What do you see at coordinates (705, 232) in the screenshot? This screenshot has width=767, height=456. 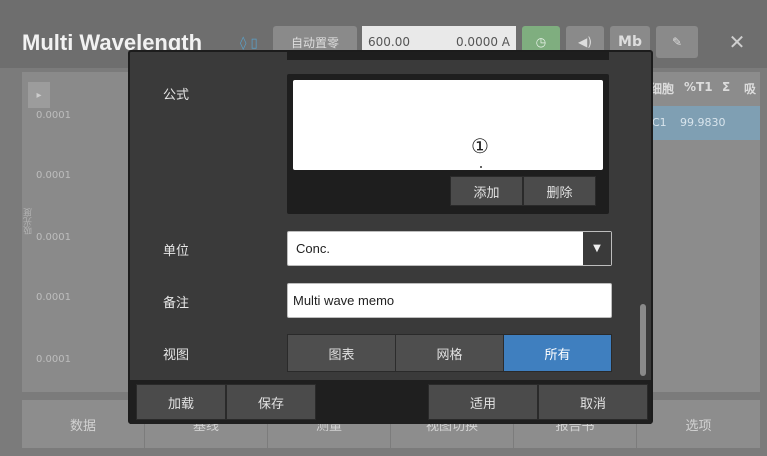 I see `results-table: 细胞 %T1 Σ 吸 C1 99.9830` at bounding box center [705, 232].